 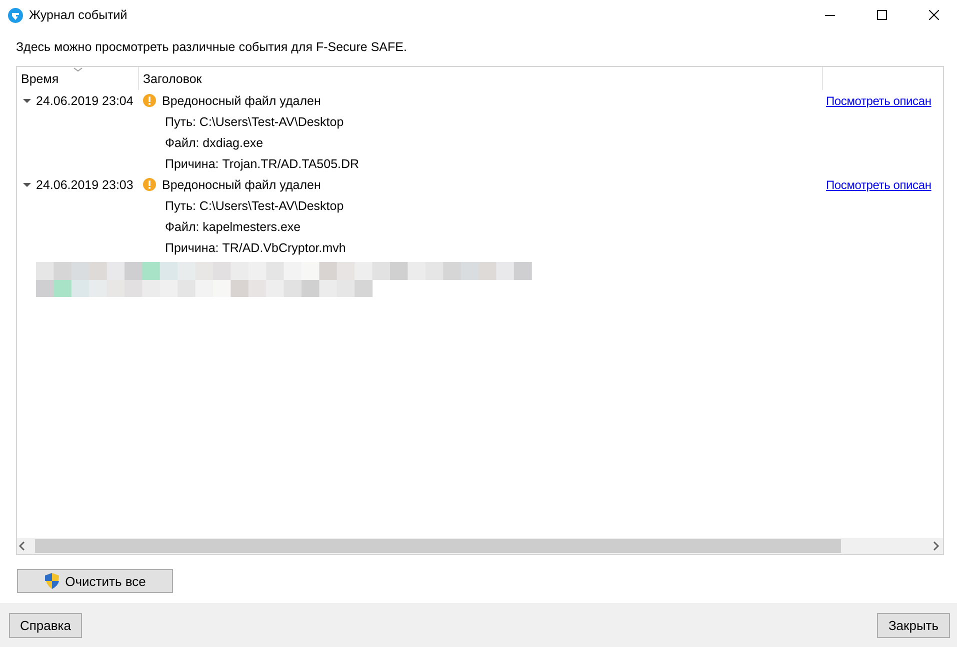 I want to click on scrollbar-thumb, so click(x=438, y=546).